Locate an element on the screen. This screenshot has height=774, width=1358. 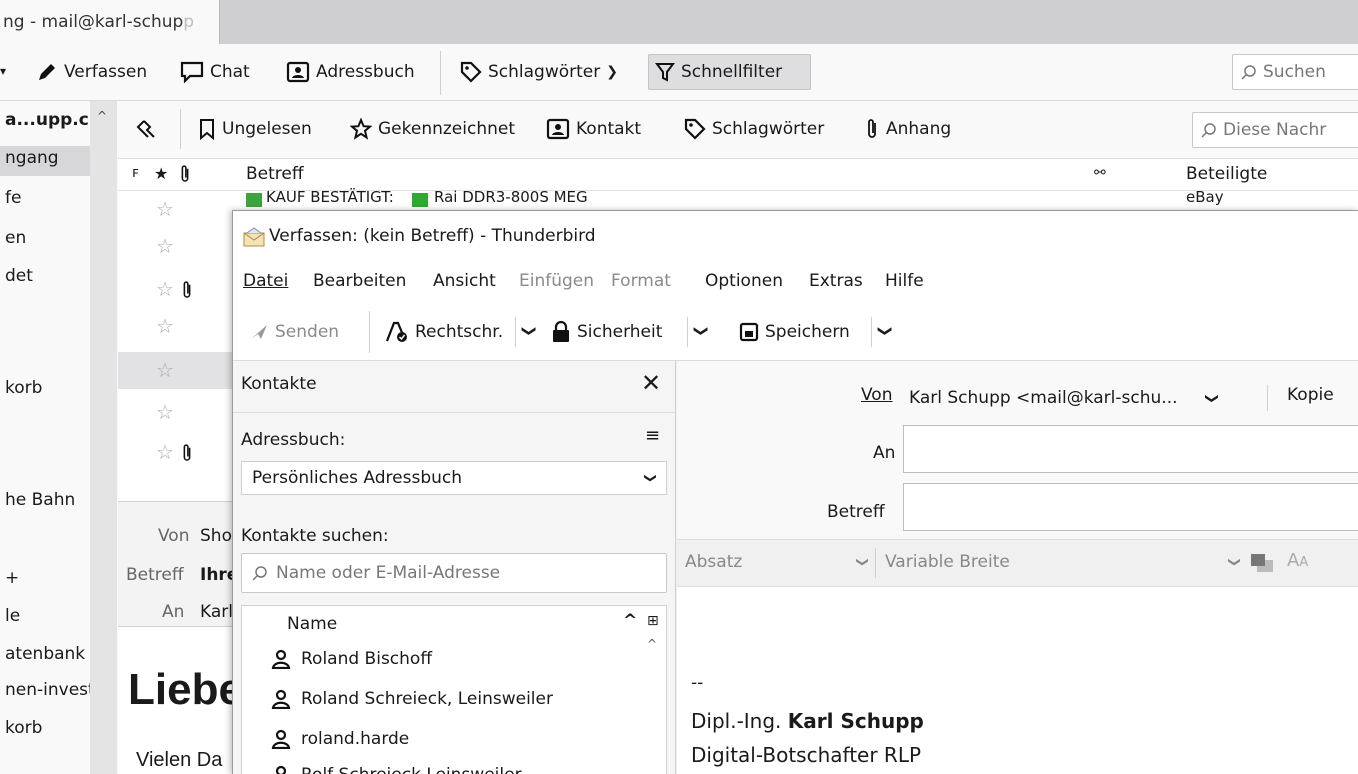
spellcheck-button: Rechtschr. is located at coordinates (444, 332).